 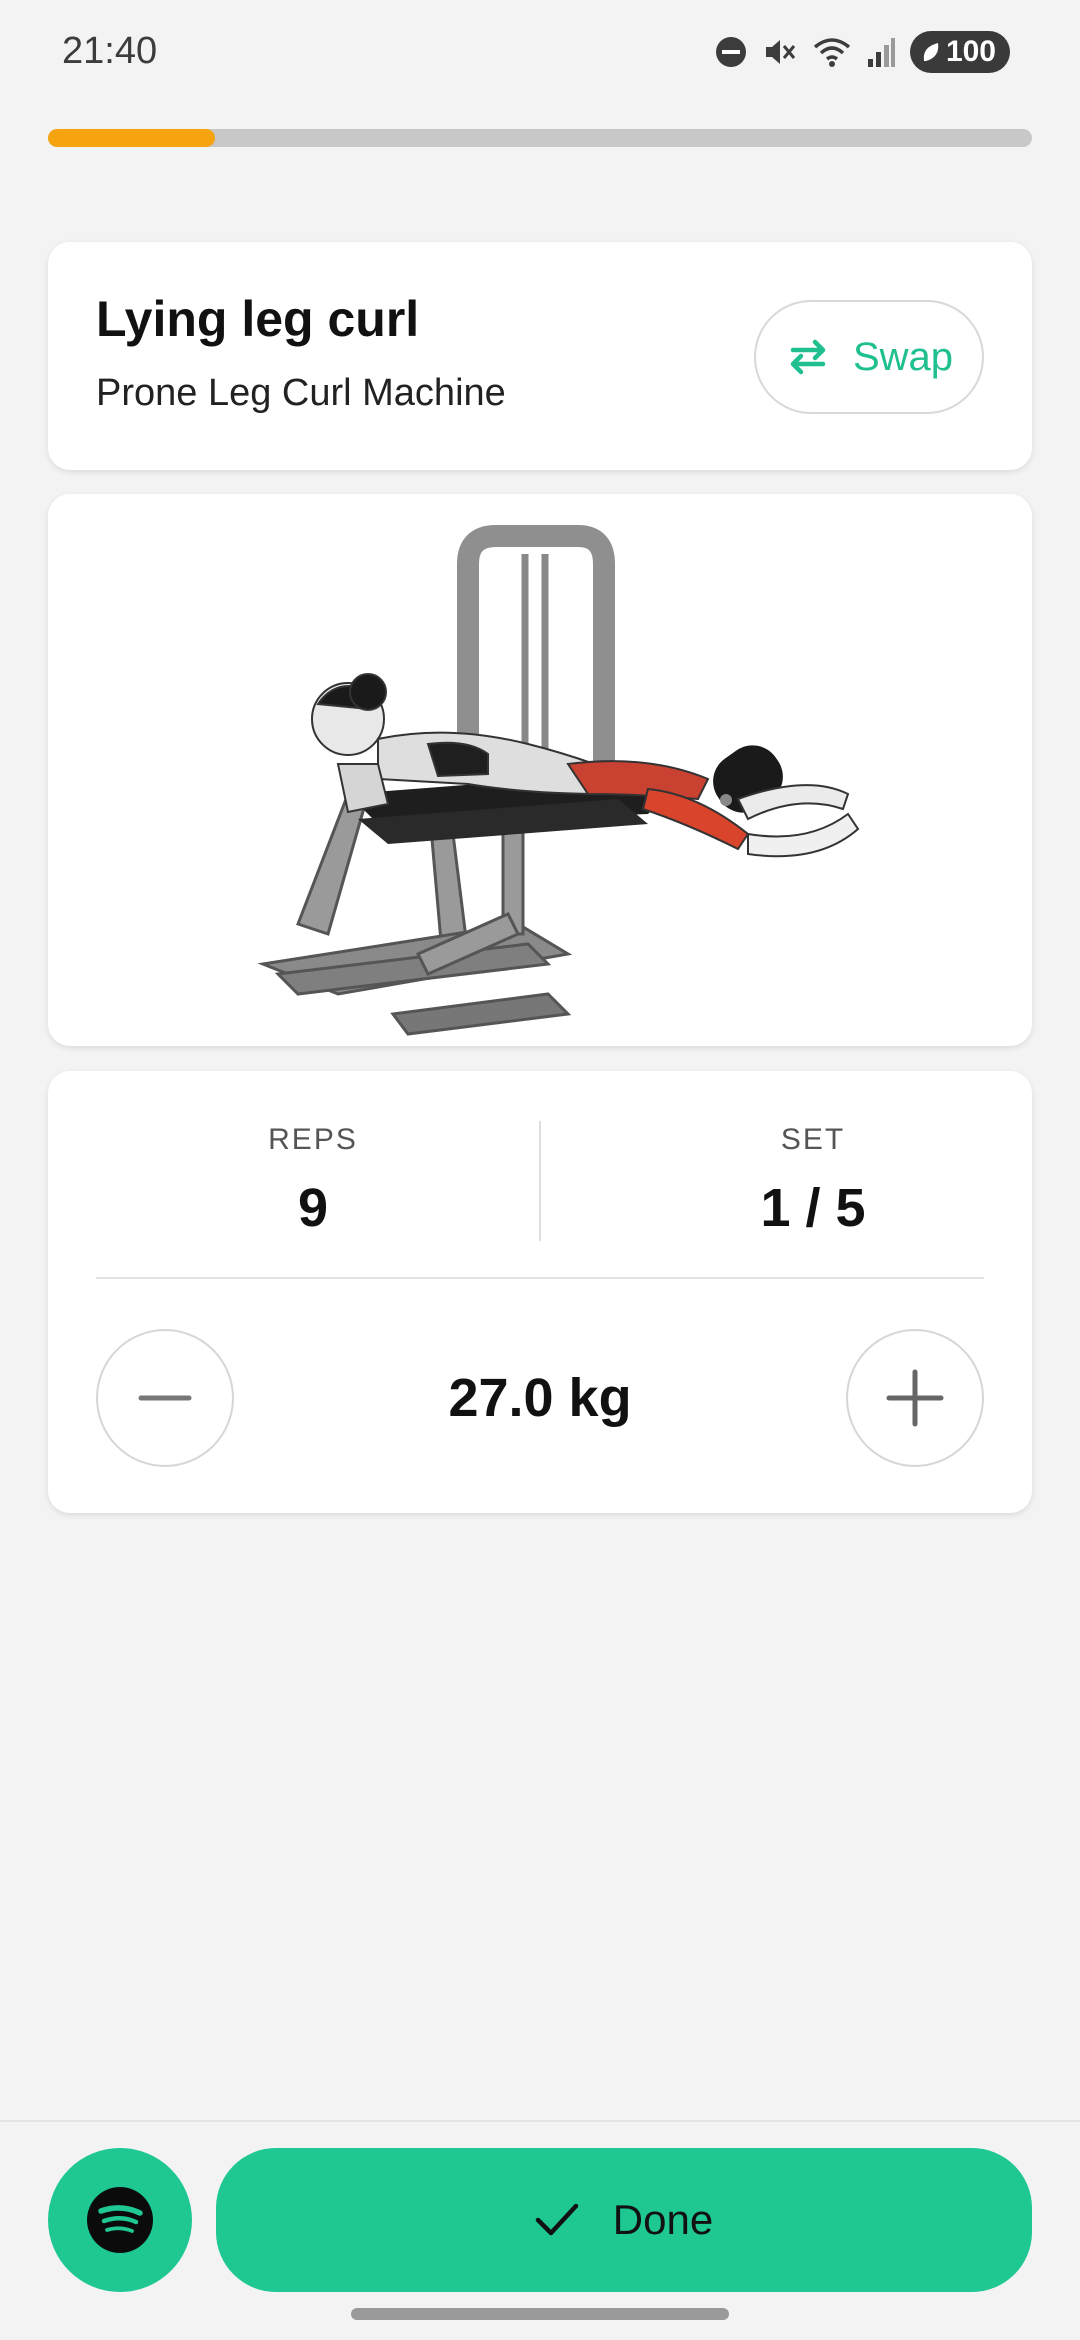 What do you see at coordinates (557, 2219) in the screenshot?
I see `check-icon` at bounding box center [557, 2219].